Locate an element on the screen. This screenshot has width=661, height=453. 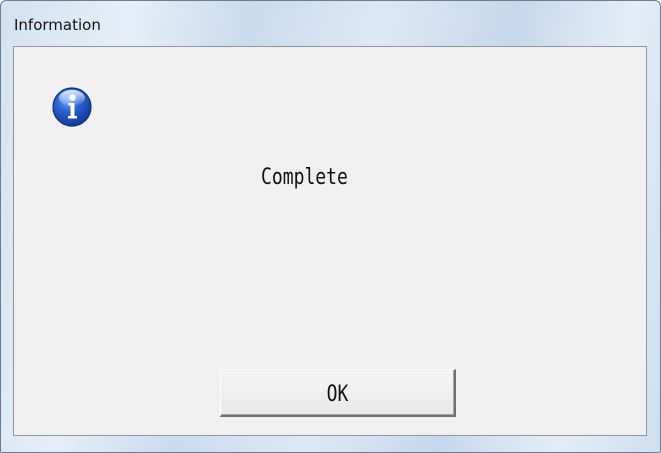
window-title: Information is located at coordinates (57, 25).